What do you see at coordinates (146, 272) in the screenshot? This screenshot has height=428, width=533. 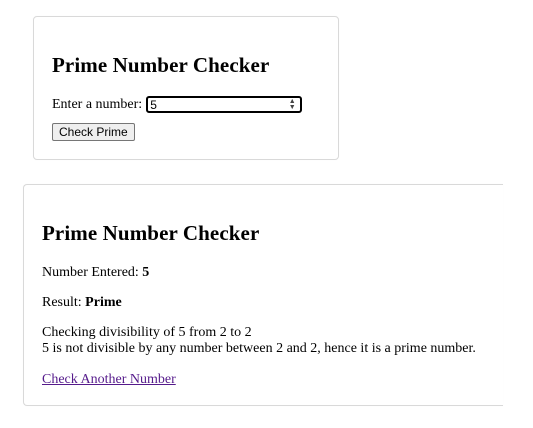 I see `number-entered-value: 5` at bounding box center [146, 272].